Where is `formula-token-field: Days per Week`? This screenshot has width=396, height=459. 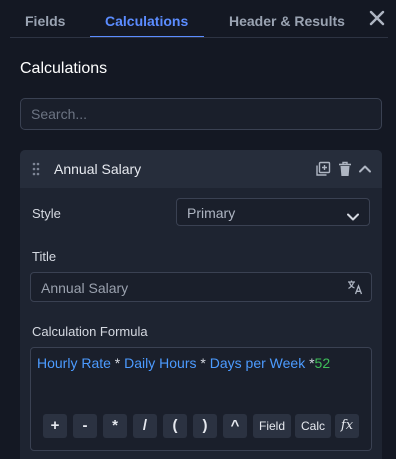
formula-token-field: Days per Week is located at coordinates (257, 363).